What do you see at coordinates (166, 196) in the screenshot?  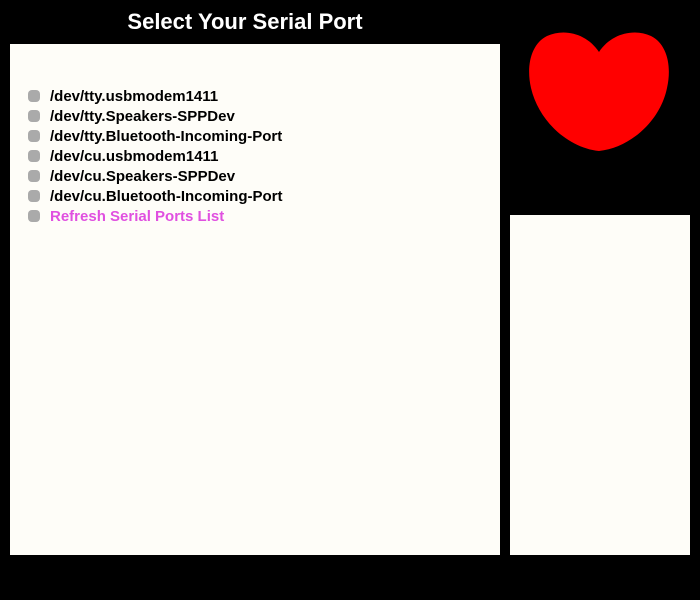 I see `serial-port-label: /dev/cu.Bluetooth-Incoming-Port` at bounding box center [166, 196].